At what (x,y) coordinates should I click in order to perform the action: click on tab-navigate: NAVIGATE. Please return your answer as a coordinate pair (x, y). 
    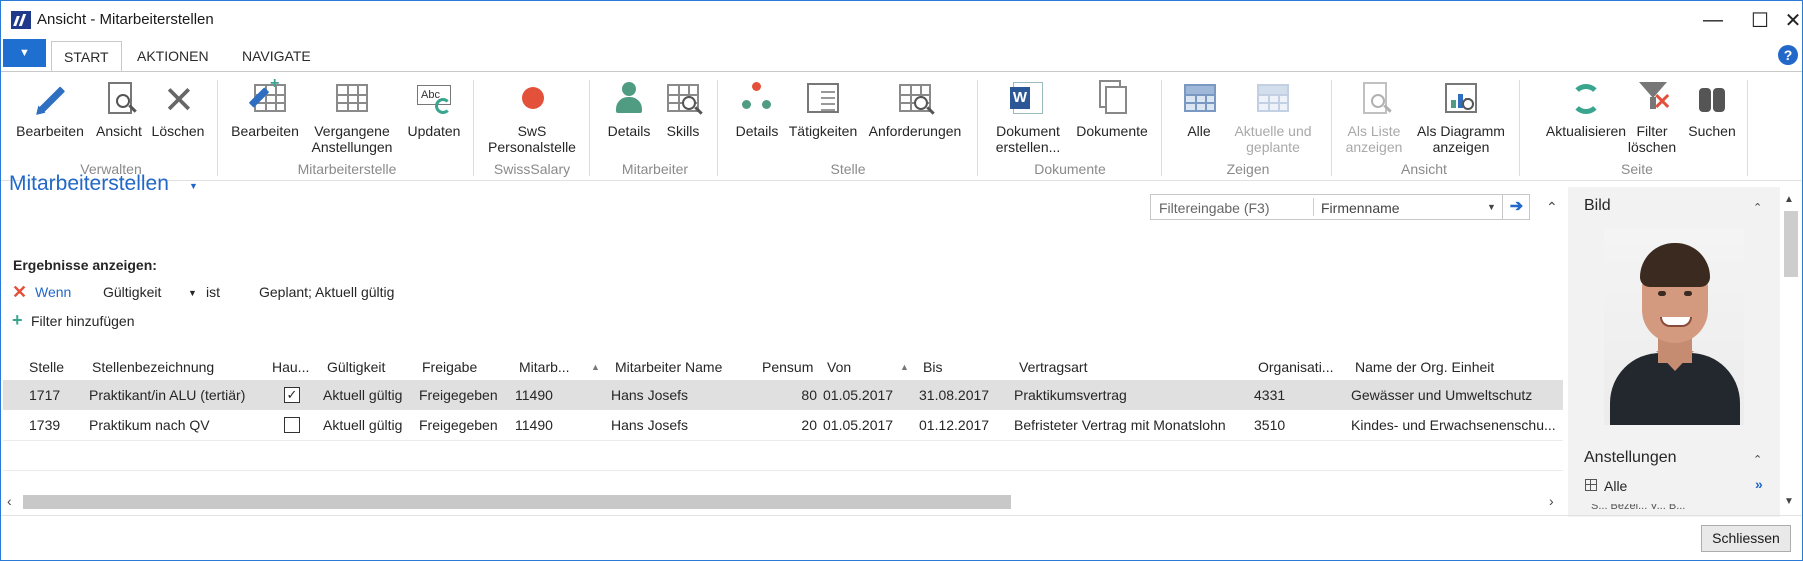
    Looking at the image, I should click on (276, 56).